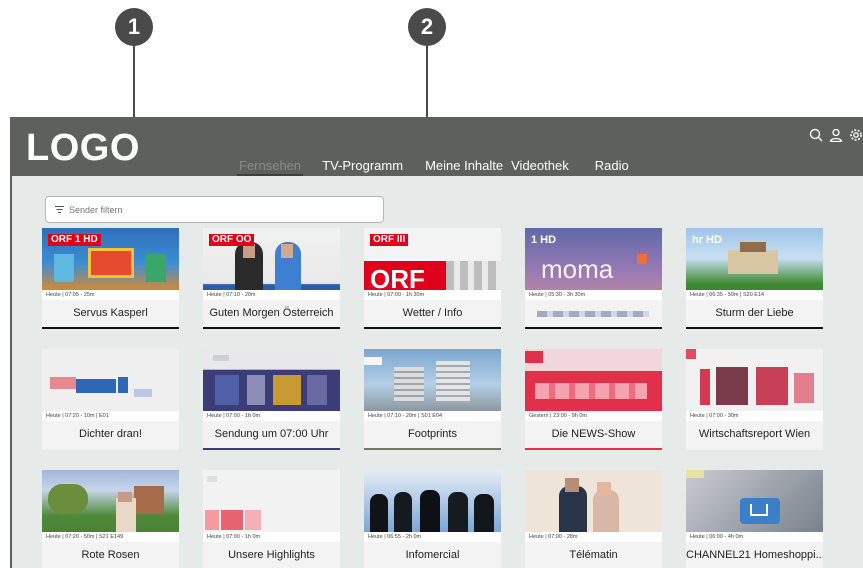 This screenshot has width=863, height=568. I want to click on program-title: Wirtschaftsreport Wien, so click(754, 434).